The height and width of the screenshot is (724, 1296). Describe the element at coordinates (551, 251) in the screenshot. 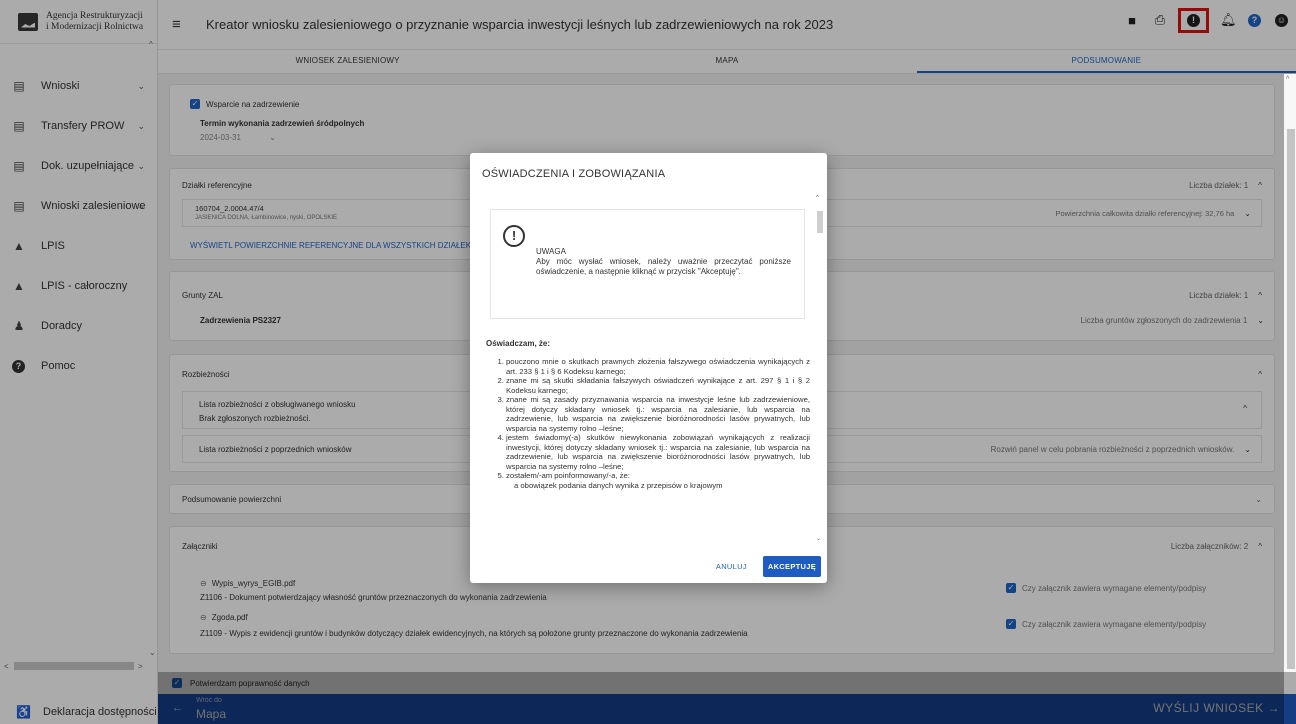

I see `warning-title: UWAGA` at that location.